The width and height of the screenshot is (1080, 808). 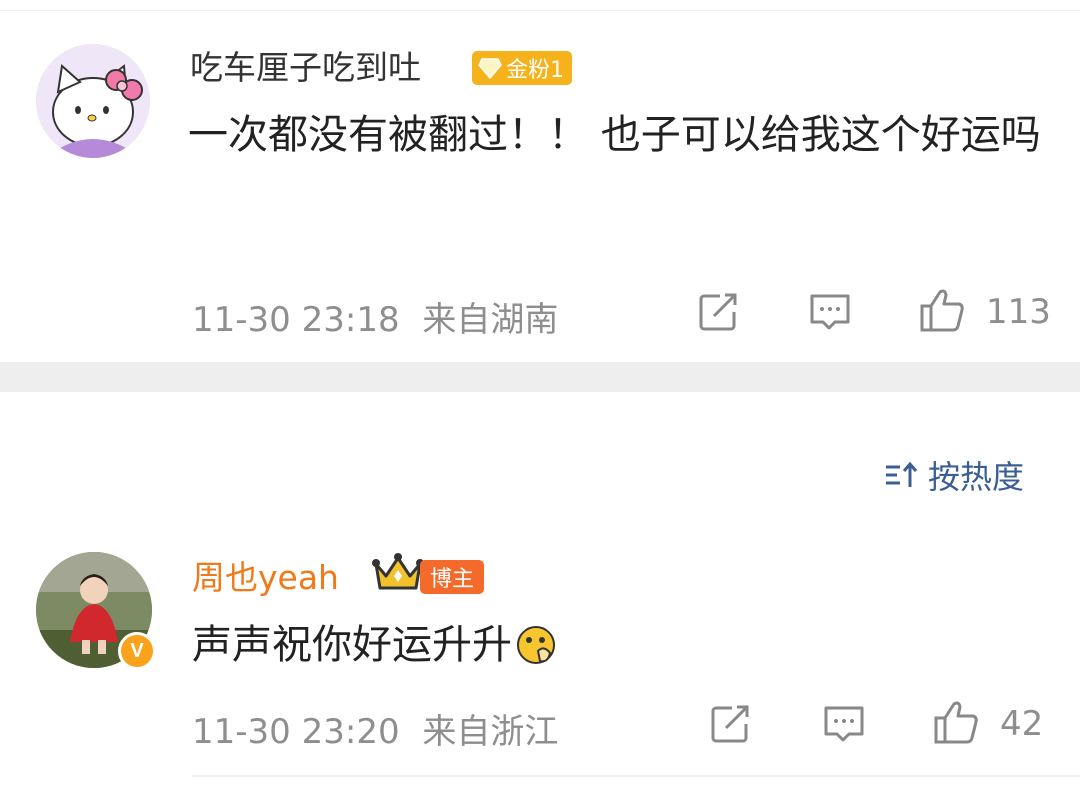 I want to click on avatar, so click(x=93, y=101).